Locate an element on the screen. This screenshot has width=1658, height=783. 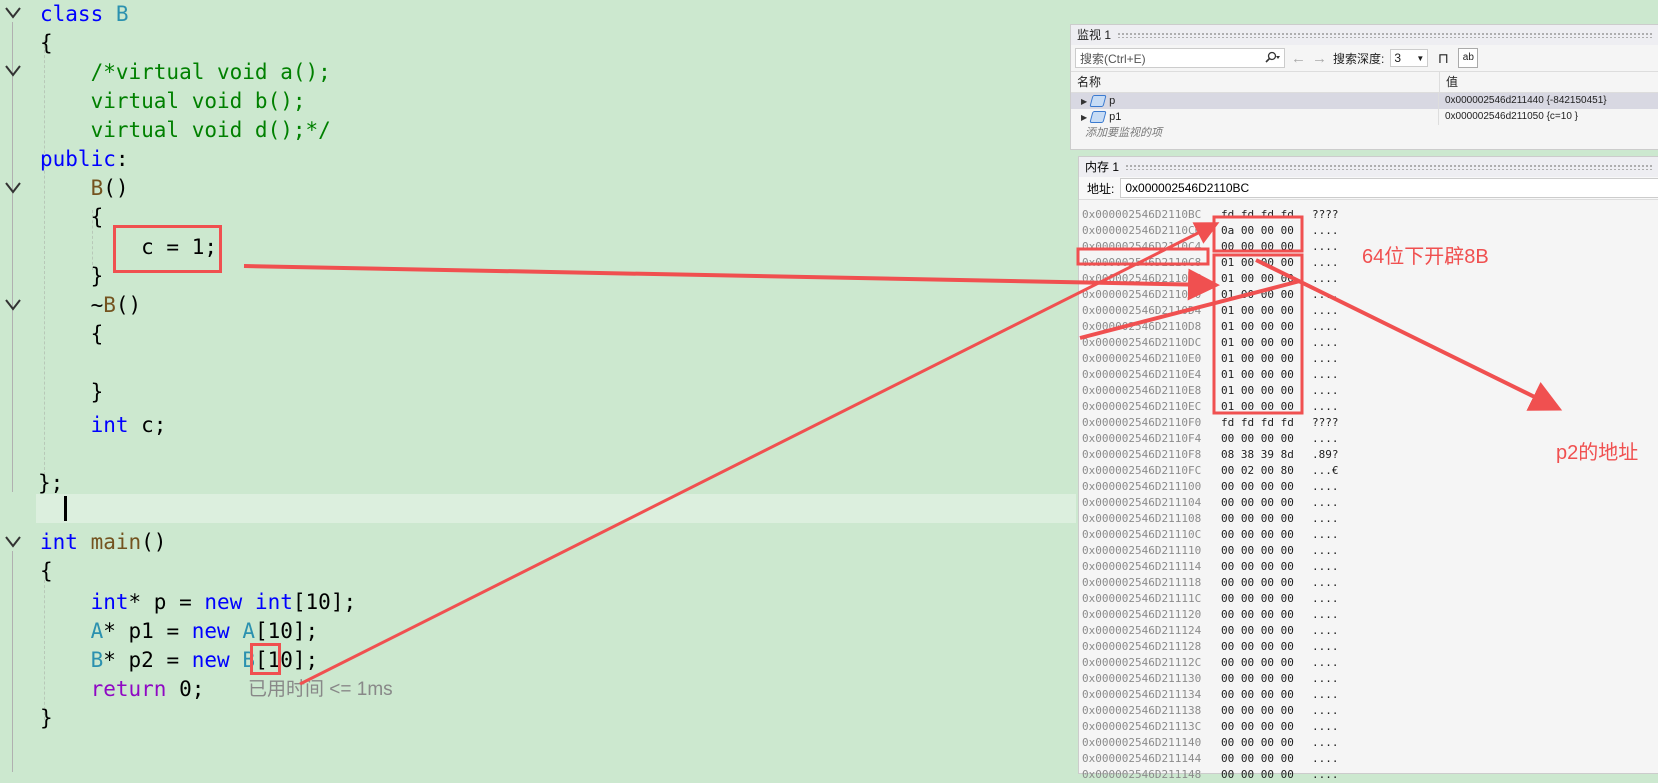
code-line: public: is located at coordinates (84, 159).